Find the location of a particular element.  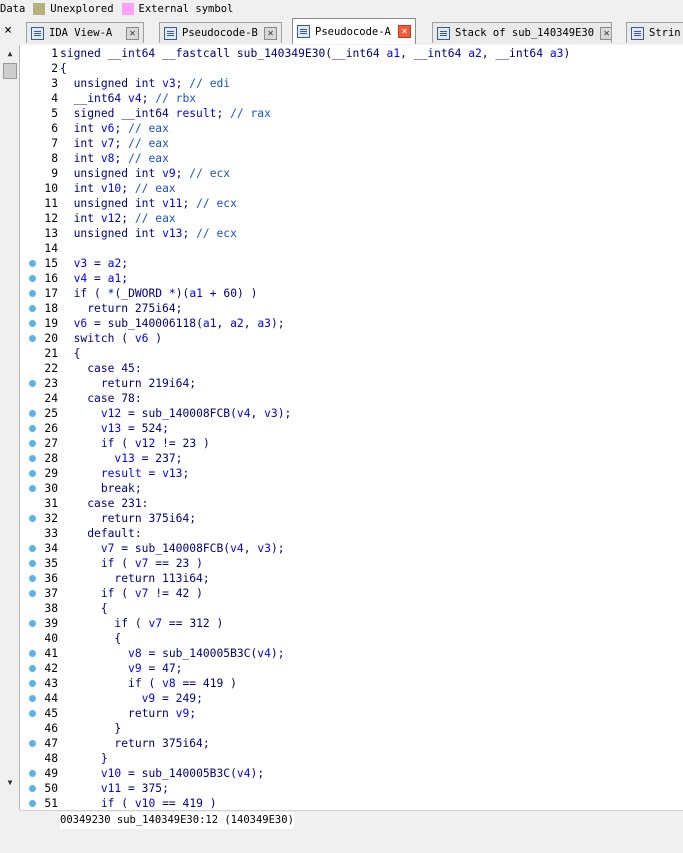

line-number: 45 is located at coordinates (51, 713).